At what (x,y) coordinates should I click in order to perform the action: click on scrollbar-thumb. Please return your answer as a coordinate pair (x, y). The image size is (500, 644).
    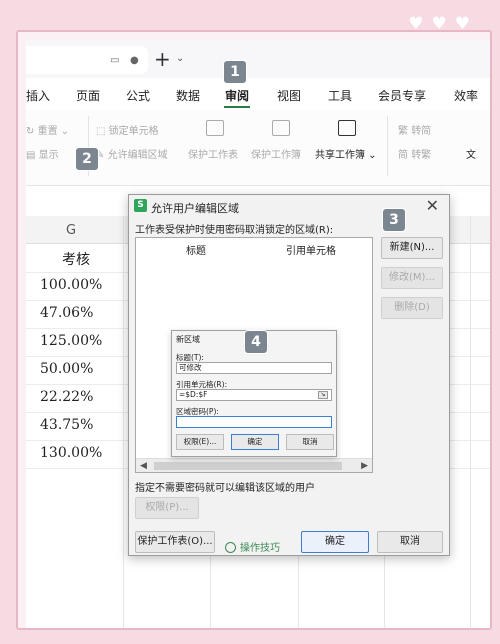
    Looking at the image, I should click on (248, 466).